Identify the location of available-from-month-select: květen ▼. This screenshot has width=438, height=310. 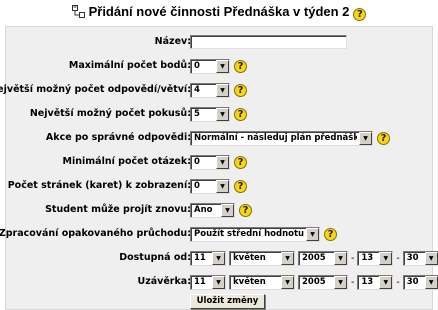
(262, 258).